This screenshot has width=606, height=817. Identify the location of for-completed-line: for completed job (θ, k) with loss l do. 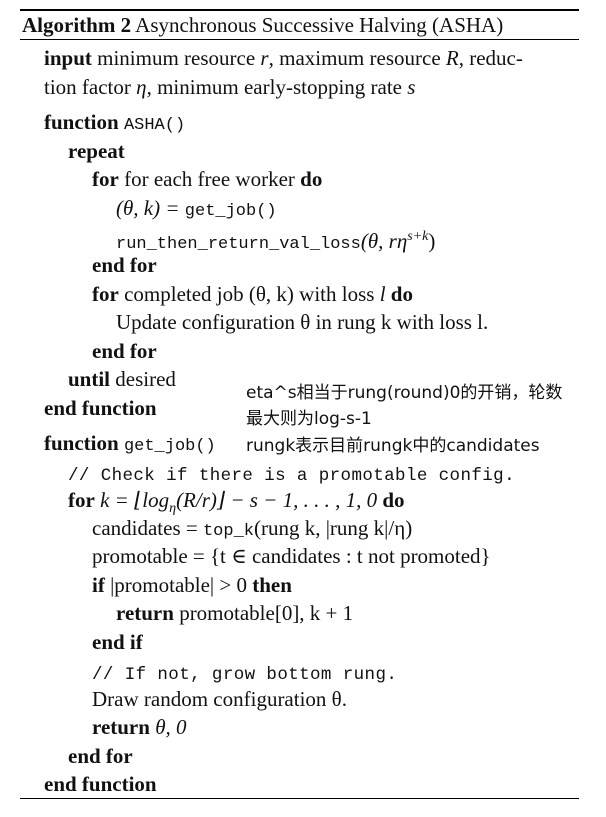
(252, 294).